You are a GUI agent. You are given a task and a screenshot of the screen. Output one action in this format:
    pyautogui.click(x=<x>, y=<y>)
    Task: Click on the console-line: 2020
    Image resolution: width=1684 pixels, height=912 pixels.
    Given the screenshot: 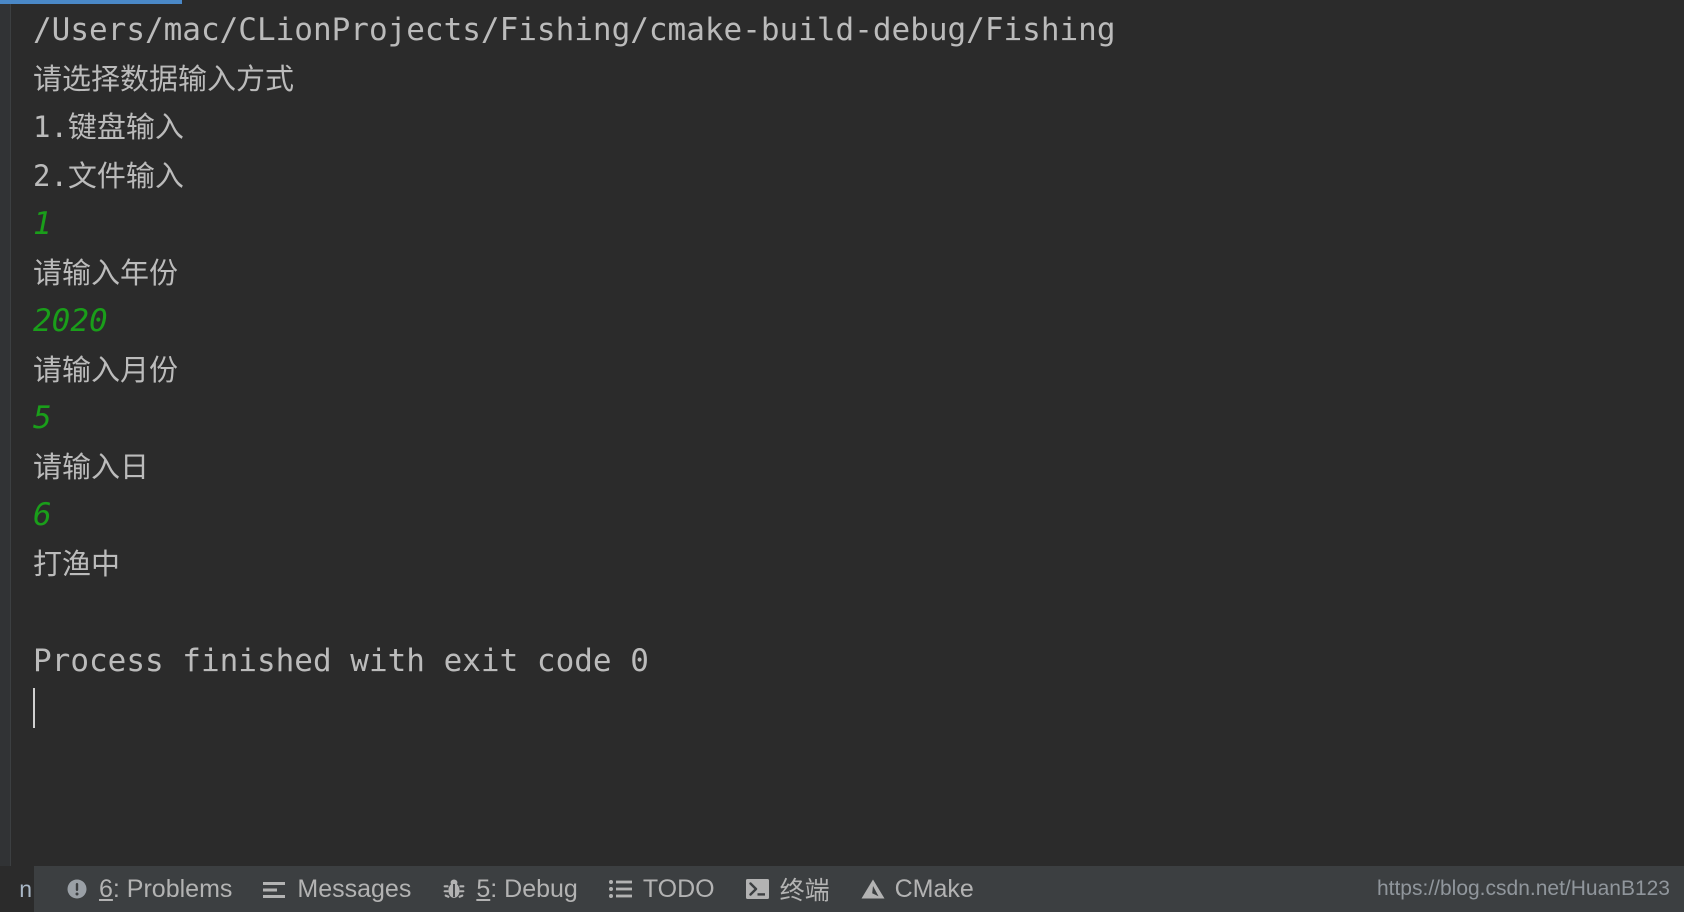 What is the action you would take?
    pyautogui.click(x=70, y=321)
    